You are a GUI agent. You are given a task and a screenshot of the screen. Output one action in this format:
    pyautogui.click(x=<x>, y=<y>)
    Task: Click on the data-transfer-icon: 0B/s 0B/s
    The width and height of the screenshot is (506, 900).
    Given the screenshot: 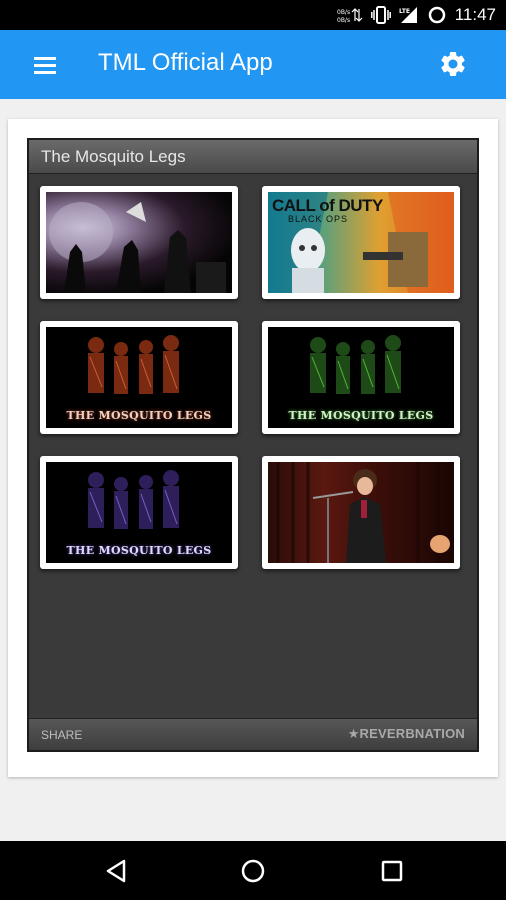 What is the action you would take?
    pyautogui.click(x=350, y=15)
    